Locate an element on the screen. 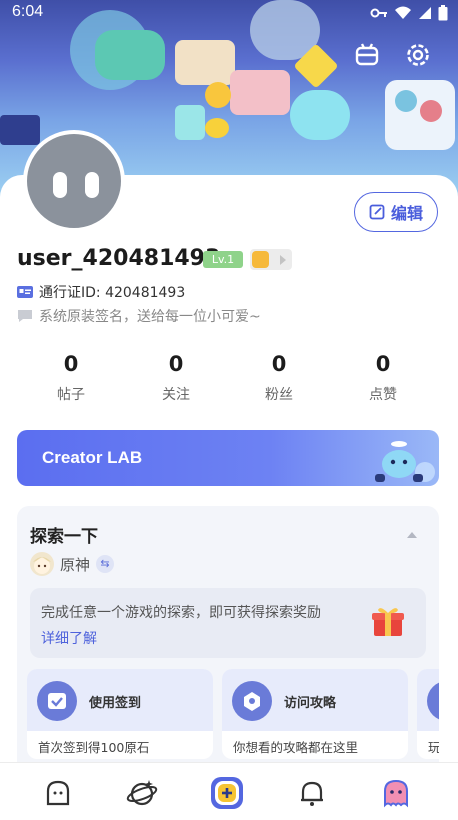 This screenshot has width=458, height=820. stat-followers: 0 粉丝 is located at coordinates (279, 378).